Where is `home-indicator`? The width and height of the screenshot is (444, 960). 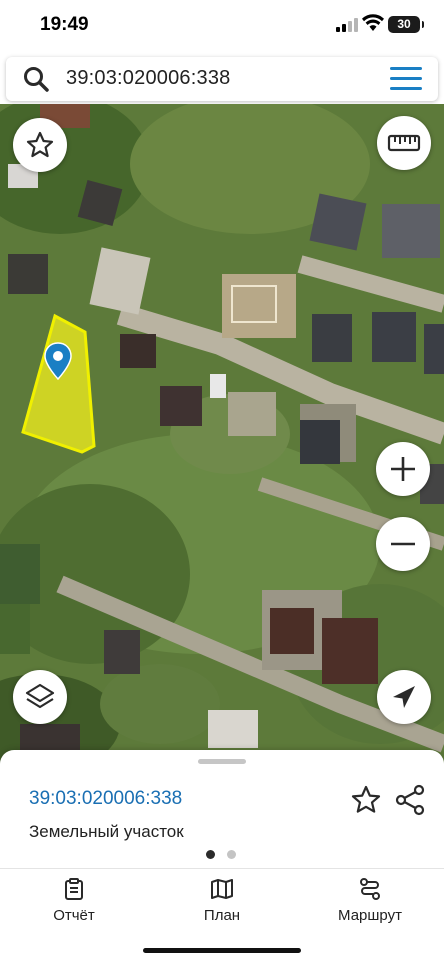
home-indicator is located at coordinates (222, 950).